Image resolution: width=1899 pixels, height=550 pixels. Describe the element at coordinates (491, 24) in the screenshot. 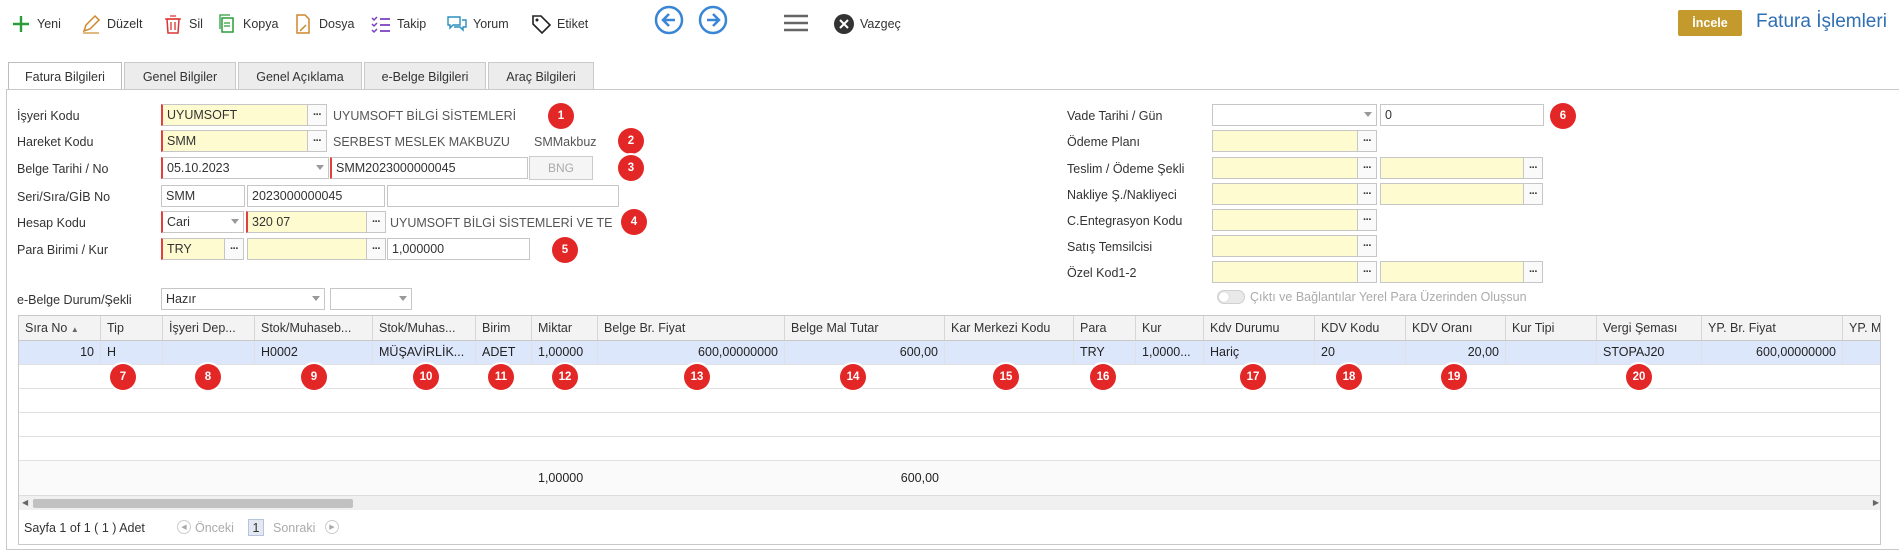

I see `comment-label: Yorum` at that location.